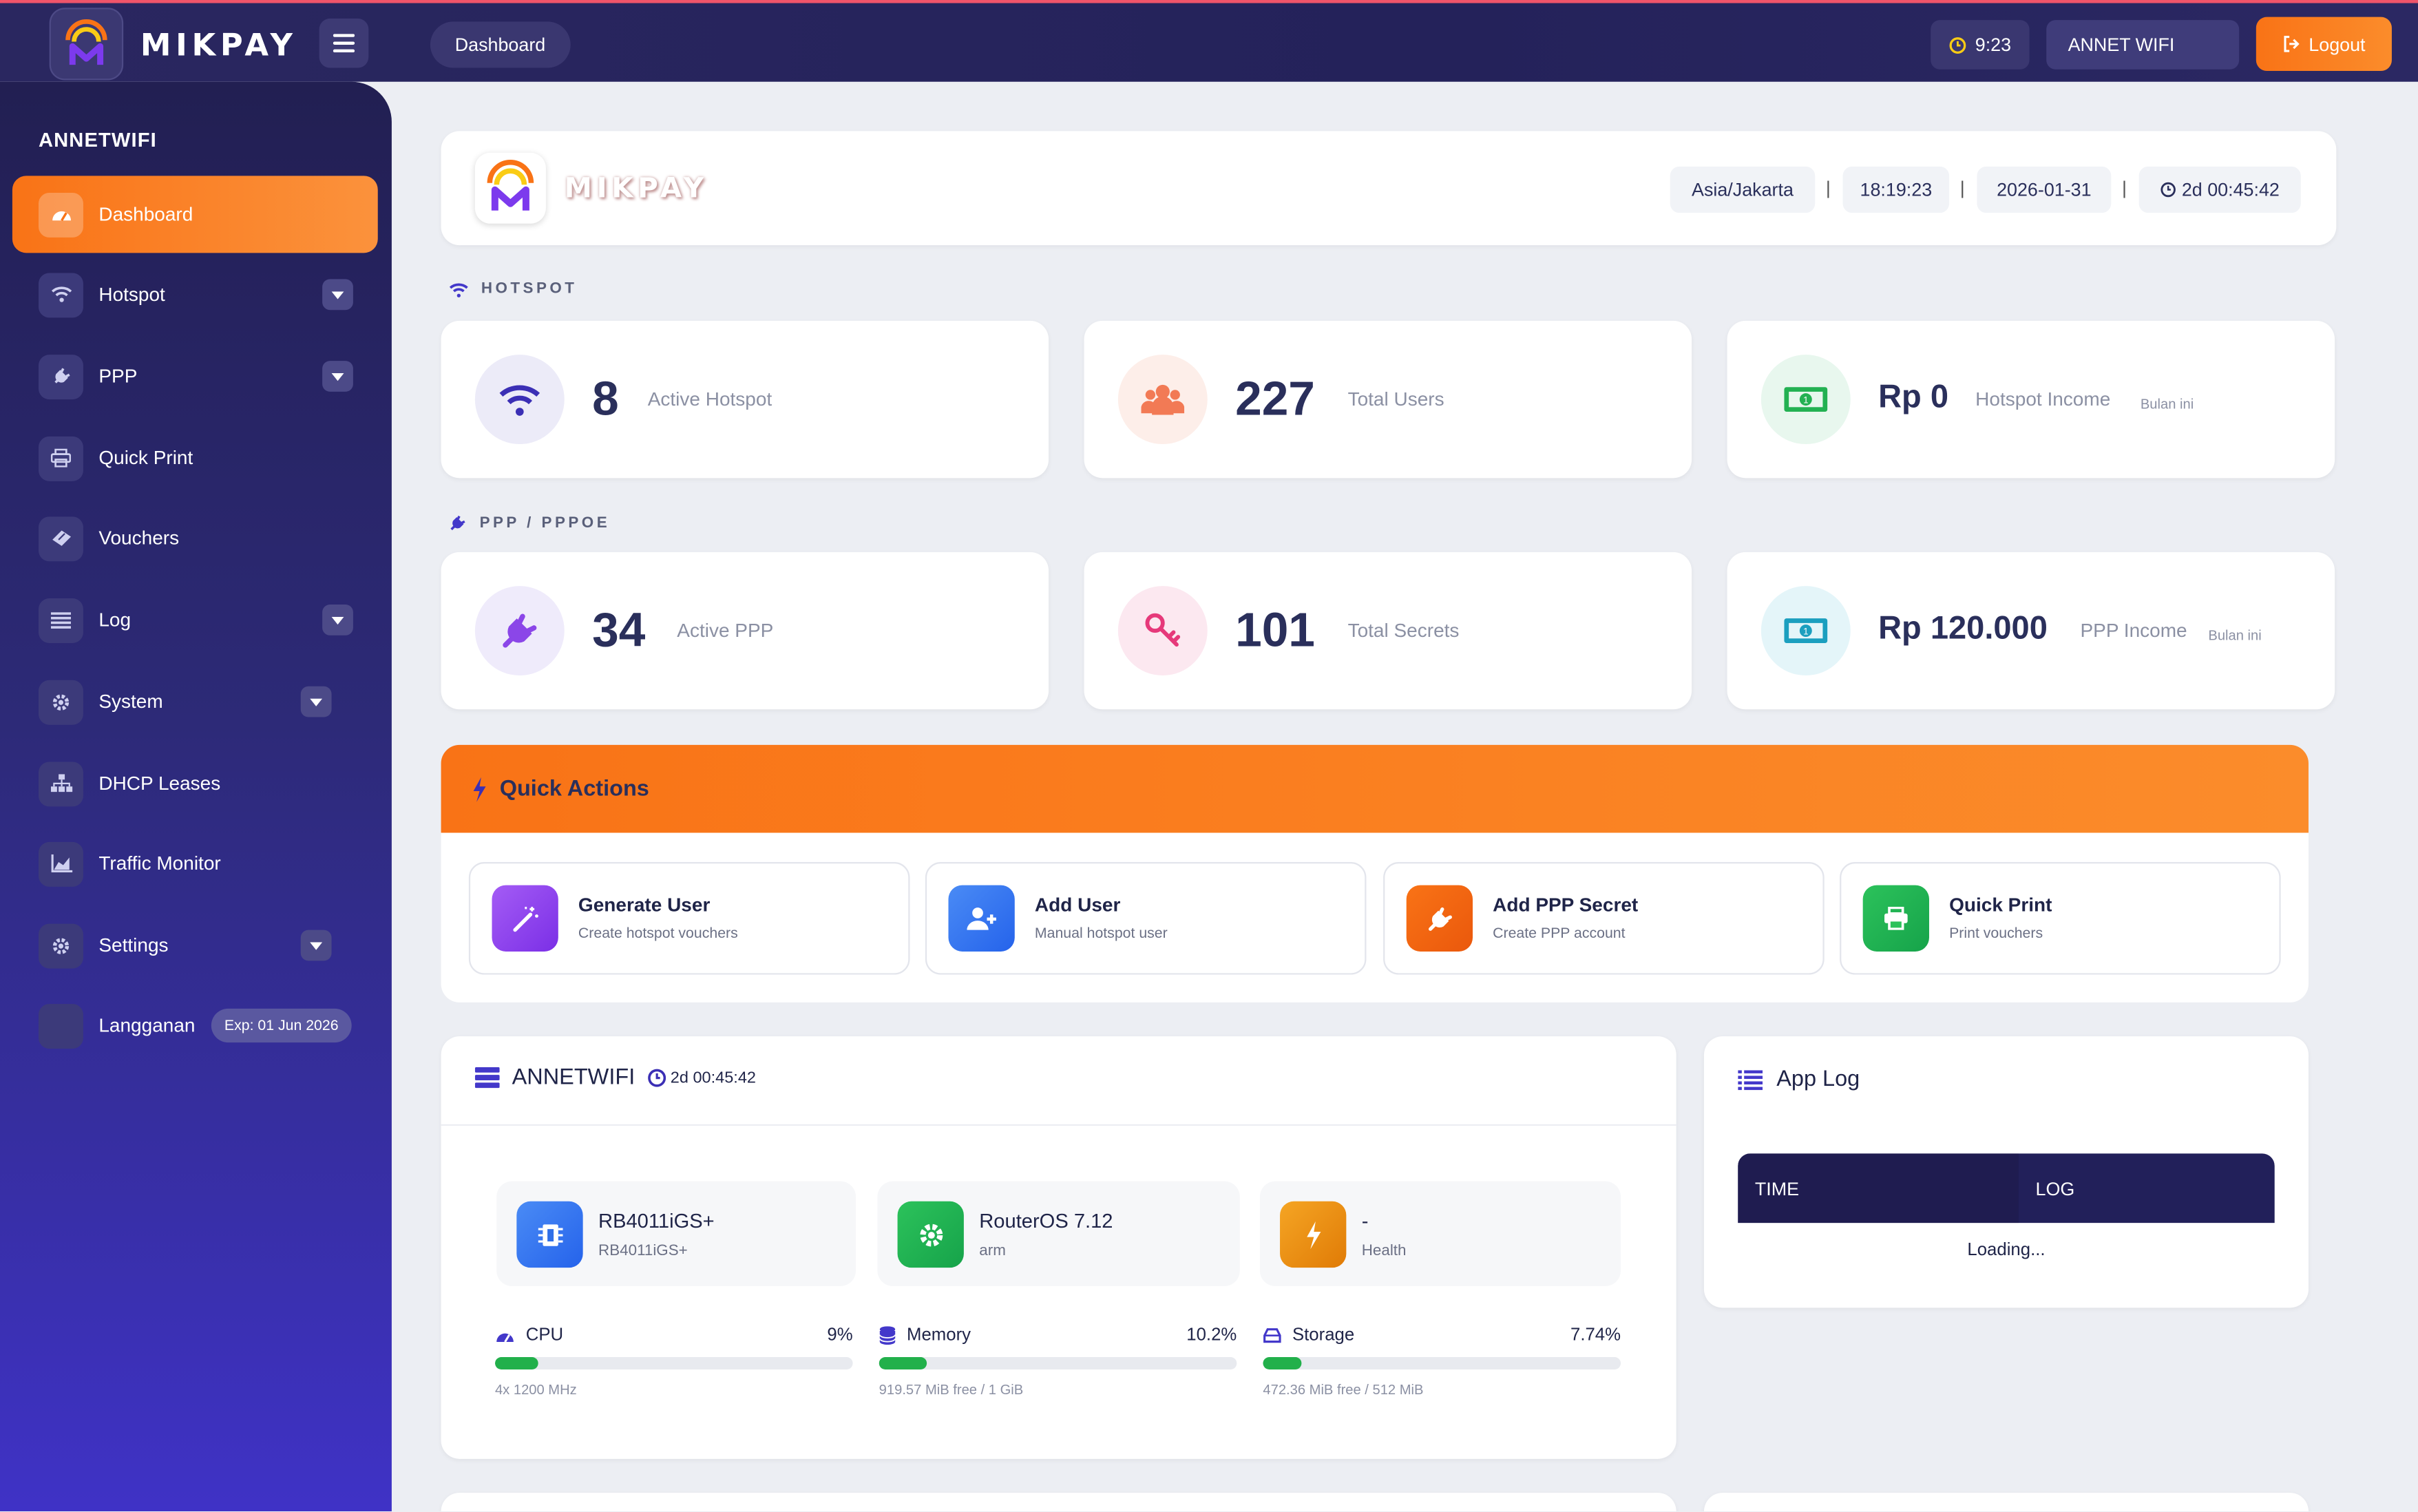 Image resolution: width=2418 pixels, height=1512 pixels. I want to click on quick-action-title: Add PPP Secret, so click(1566, 905).